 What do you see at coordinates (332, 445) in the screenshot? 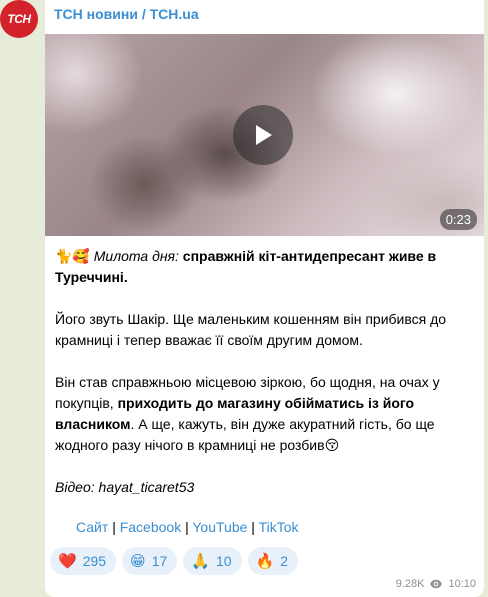
I see `p3-emoji: 😚` at bounding box center [332, 445].